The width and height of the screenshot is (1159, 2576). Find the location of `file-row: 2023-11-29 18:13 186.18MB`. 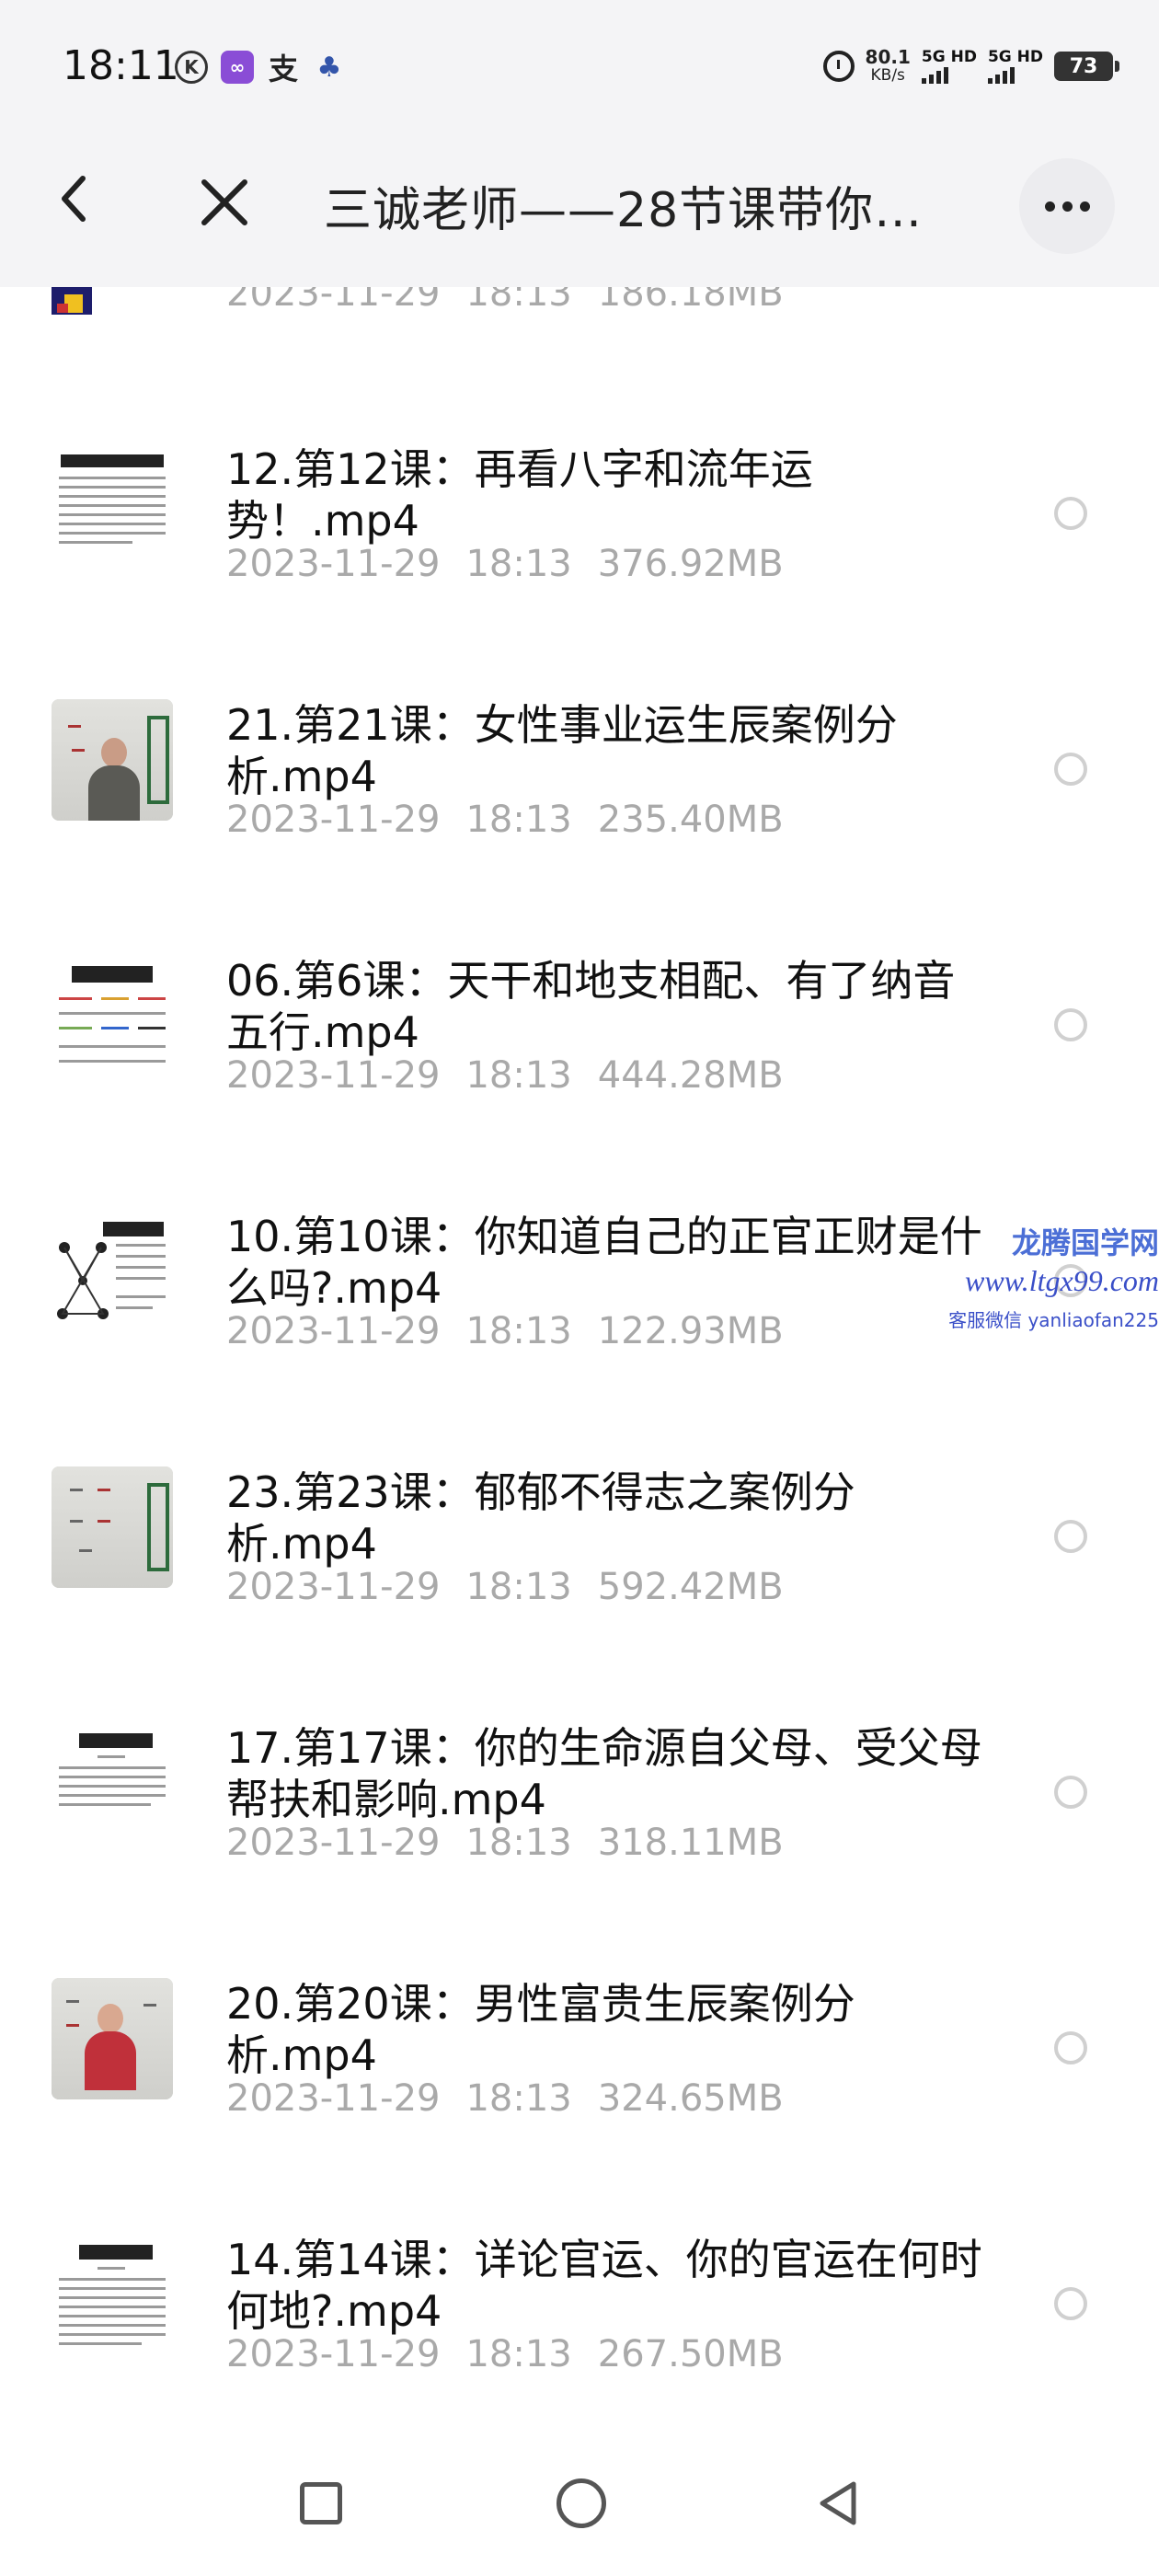

file-row: 2023-11-29 18:13 186.18MB is located at coordinates (579, 324).